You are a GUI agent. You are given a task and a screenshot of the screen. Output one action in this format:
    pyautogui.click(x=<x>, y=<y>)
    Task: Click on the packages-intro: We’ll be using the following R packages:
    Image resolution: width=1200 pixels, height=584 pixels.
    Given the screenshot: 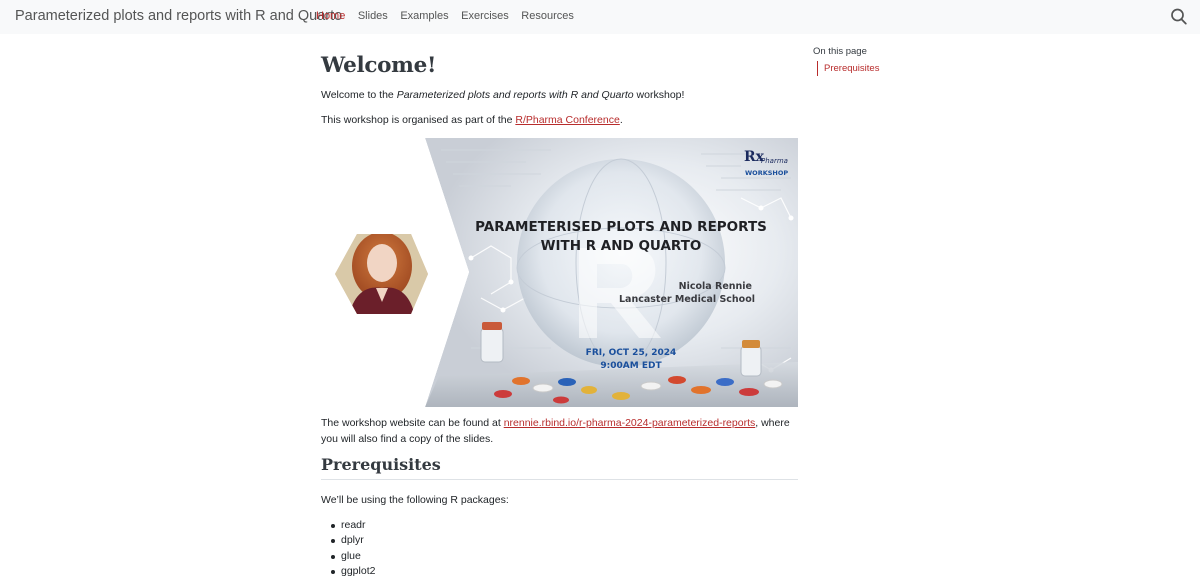 What is the action you would take?
    pyautogui.click(x=415, y=500)
    